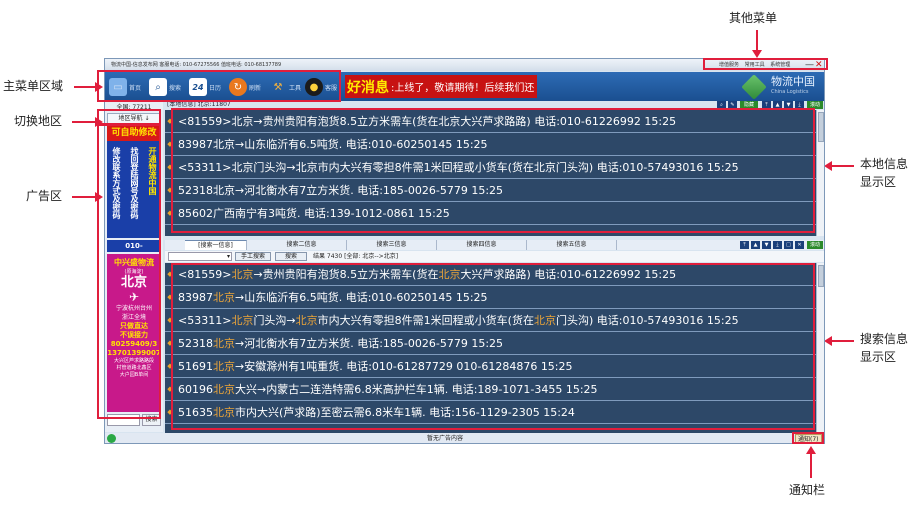 The width and height of the screenshot is (921, 520). Describe the element at coordinates (807, 490) in the screenshot. I see `callout-notice-bar: 通知栏` at that location.